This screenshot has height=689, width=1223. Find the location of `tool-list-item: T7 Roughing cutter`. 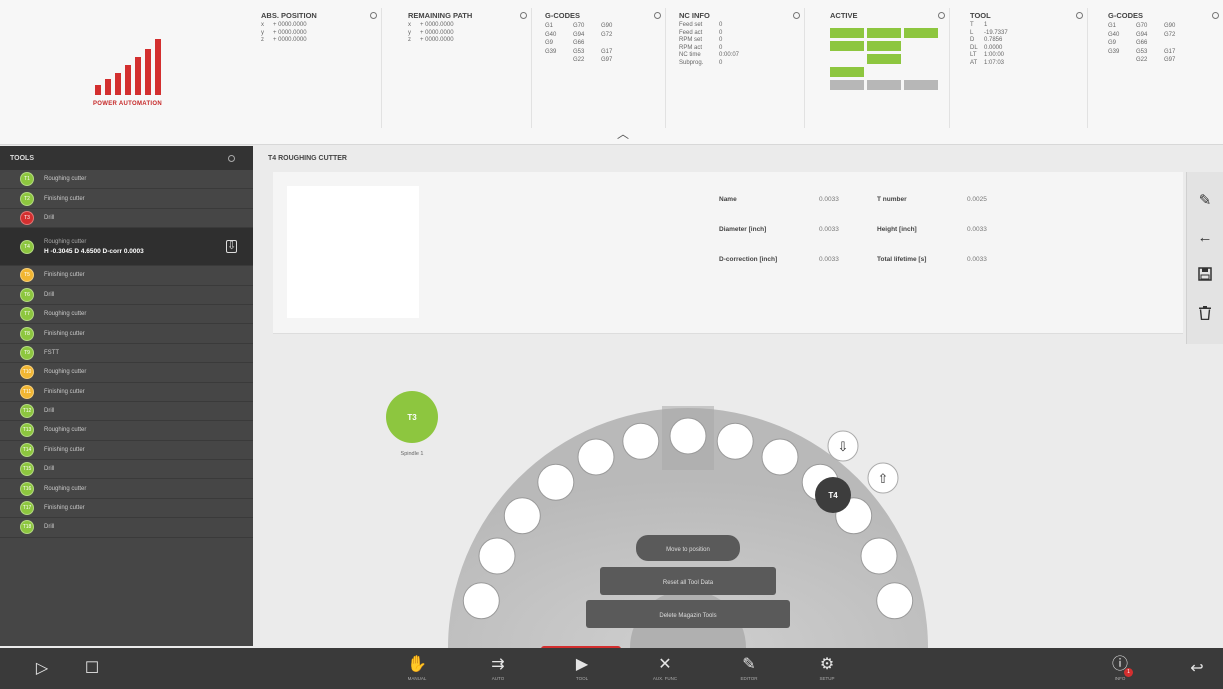

tool-list-item: T7 Roughing cutter is located at coordinates (126, 315).